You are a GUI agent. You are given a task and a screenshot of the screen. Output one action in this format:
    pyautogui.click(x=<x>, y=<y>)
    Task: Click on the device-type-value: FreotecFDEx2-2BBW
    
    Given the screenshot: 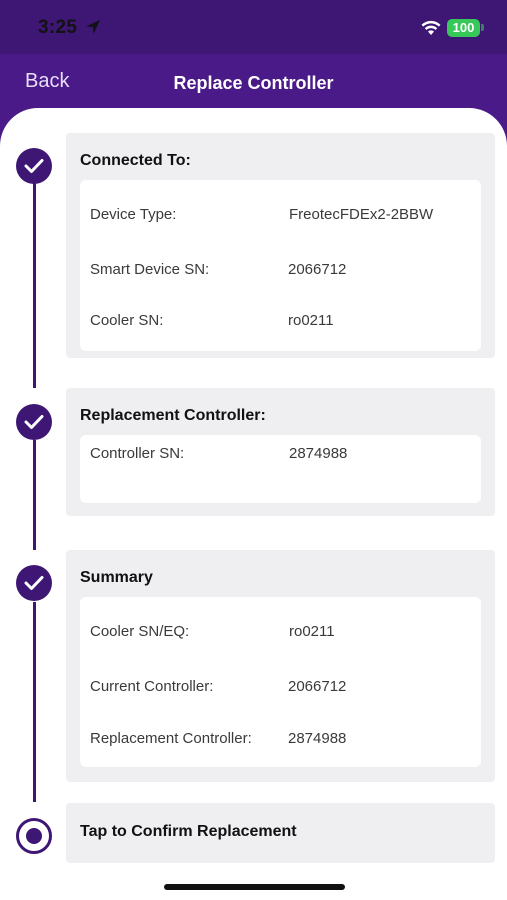 What is the action you would take?
    pyautogui.click(x=361, y=214)
    